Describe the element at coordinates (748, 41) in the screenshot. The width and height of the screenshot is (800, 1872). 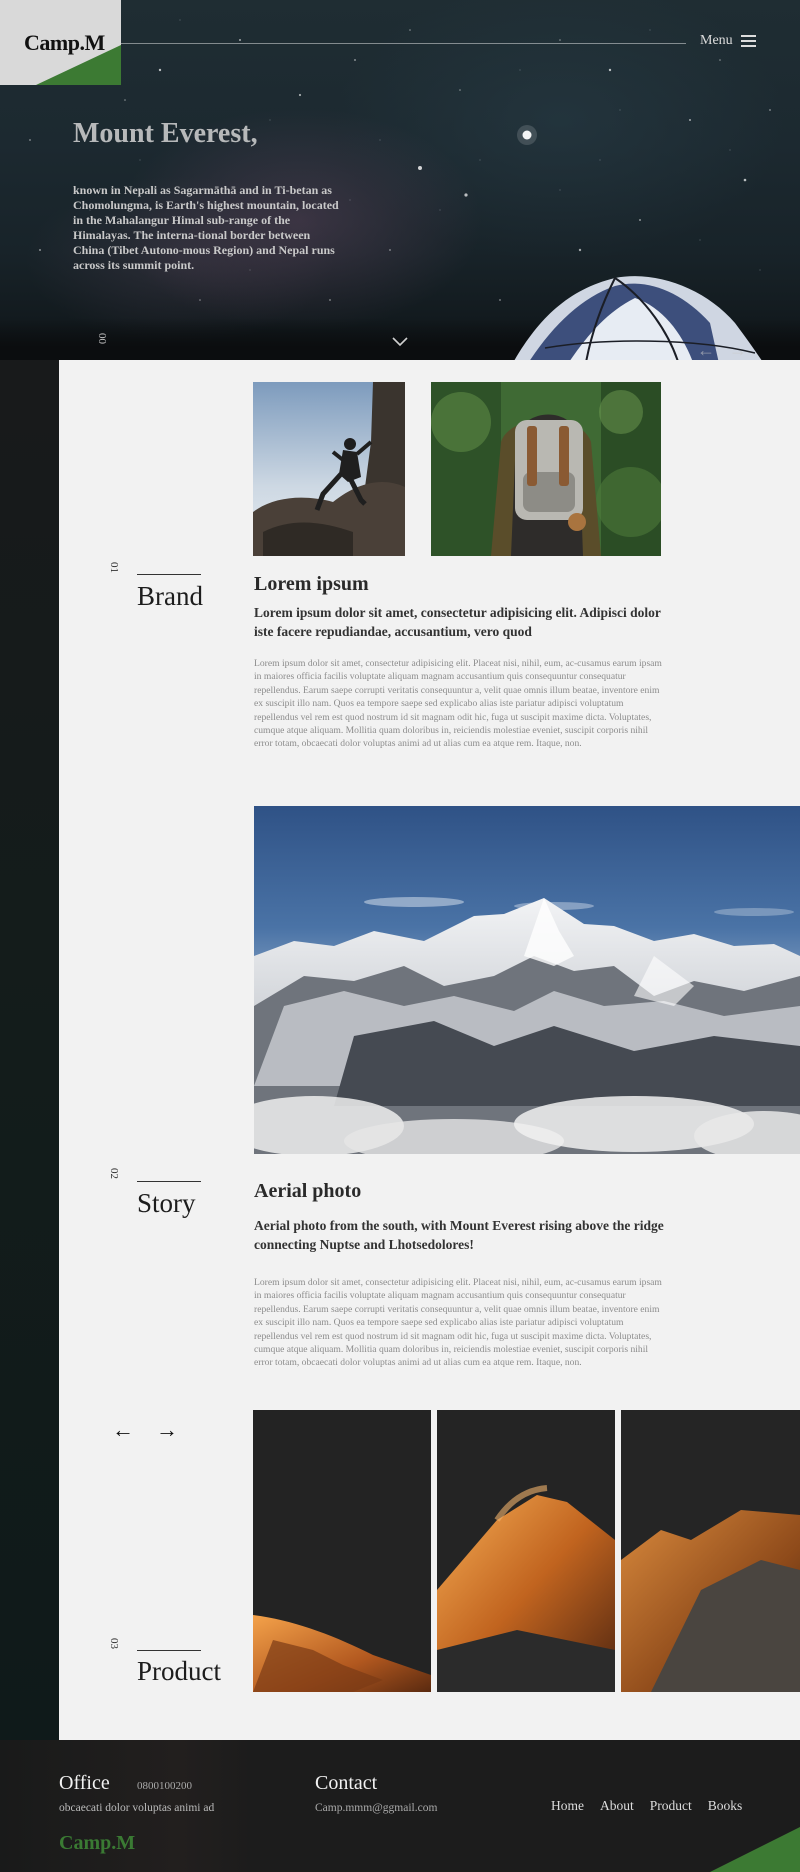
I see `hamburger-icon` at that location.